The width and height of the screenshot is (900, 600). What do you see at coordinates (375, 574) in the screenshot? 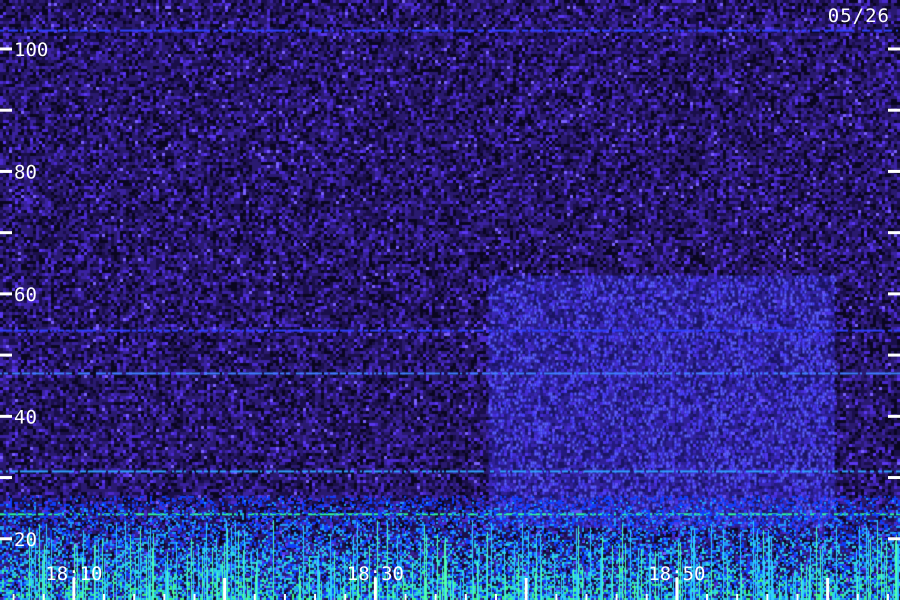
I see `x-tick-label: 18:30` at bounding box center [375, 574].